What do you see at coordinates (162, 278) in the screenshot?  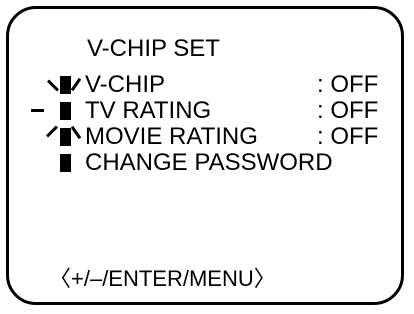 I see `button-hint: 〈+/–/ENTER/MENU〉` at bounding box center [162, 278].